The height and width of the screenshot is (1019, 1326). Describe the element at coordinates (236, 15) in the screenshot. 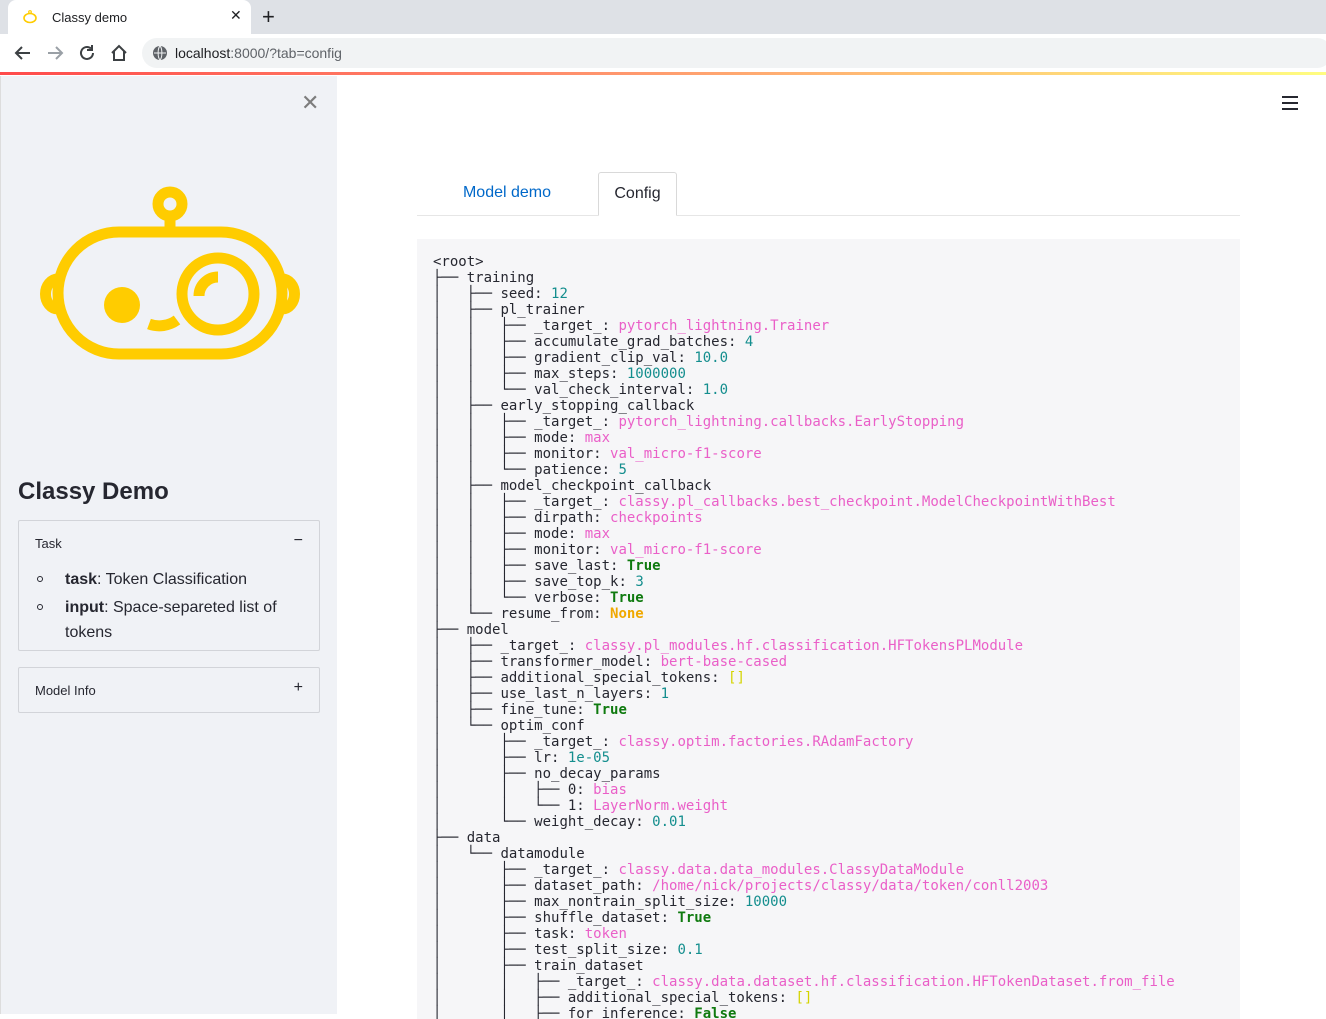

I see `close-tab-icon: ✕` at that location.